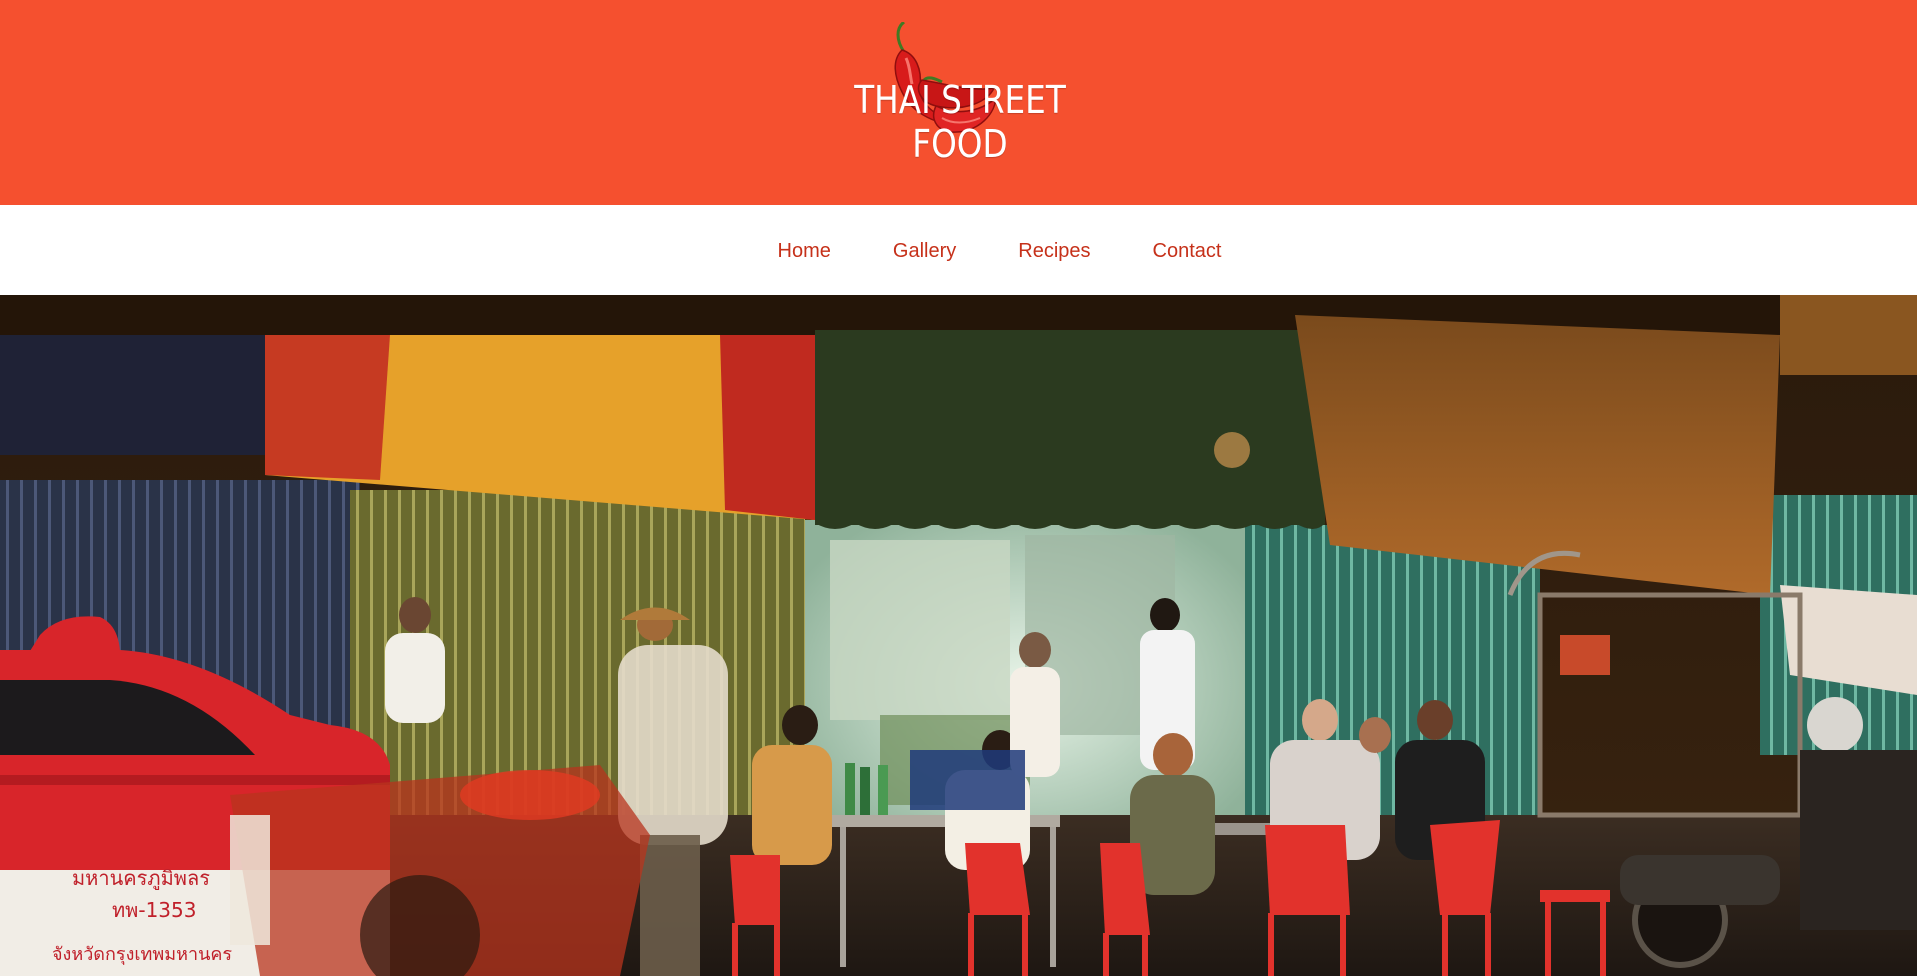 Image resolution: width=1917 pixels, height=976 pixels. What do you see at coordinates (141, 878) in the screenshot?
I see `taxi-signage: มหานครภูมิพลร` at bounding box center [141, 878].